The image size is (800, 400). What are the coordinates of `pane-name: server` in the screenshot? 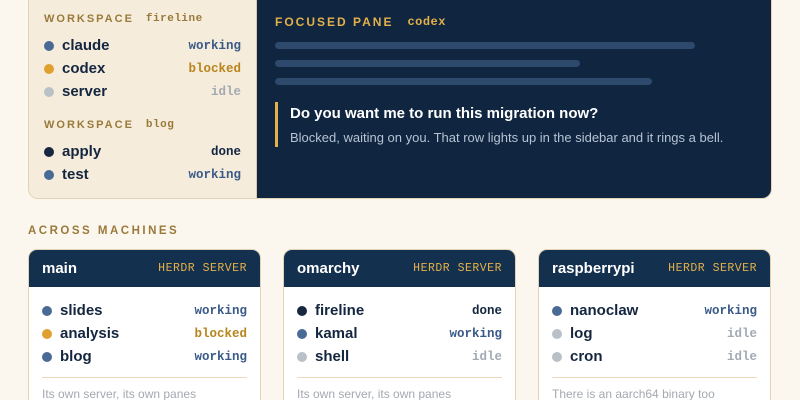 It's located at (85, 91).